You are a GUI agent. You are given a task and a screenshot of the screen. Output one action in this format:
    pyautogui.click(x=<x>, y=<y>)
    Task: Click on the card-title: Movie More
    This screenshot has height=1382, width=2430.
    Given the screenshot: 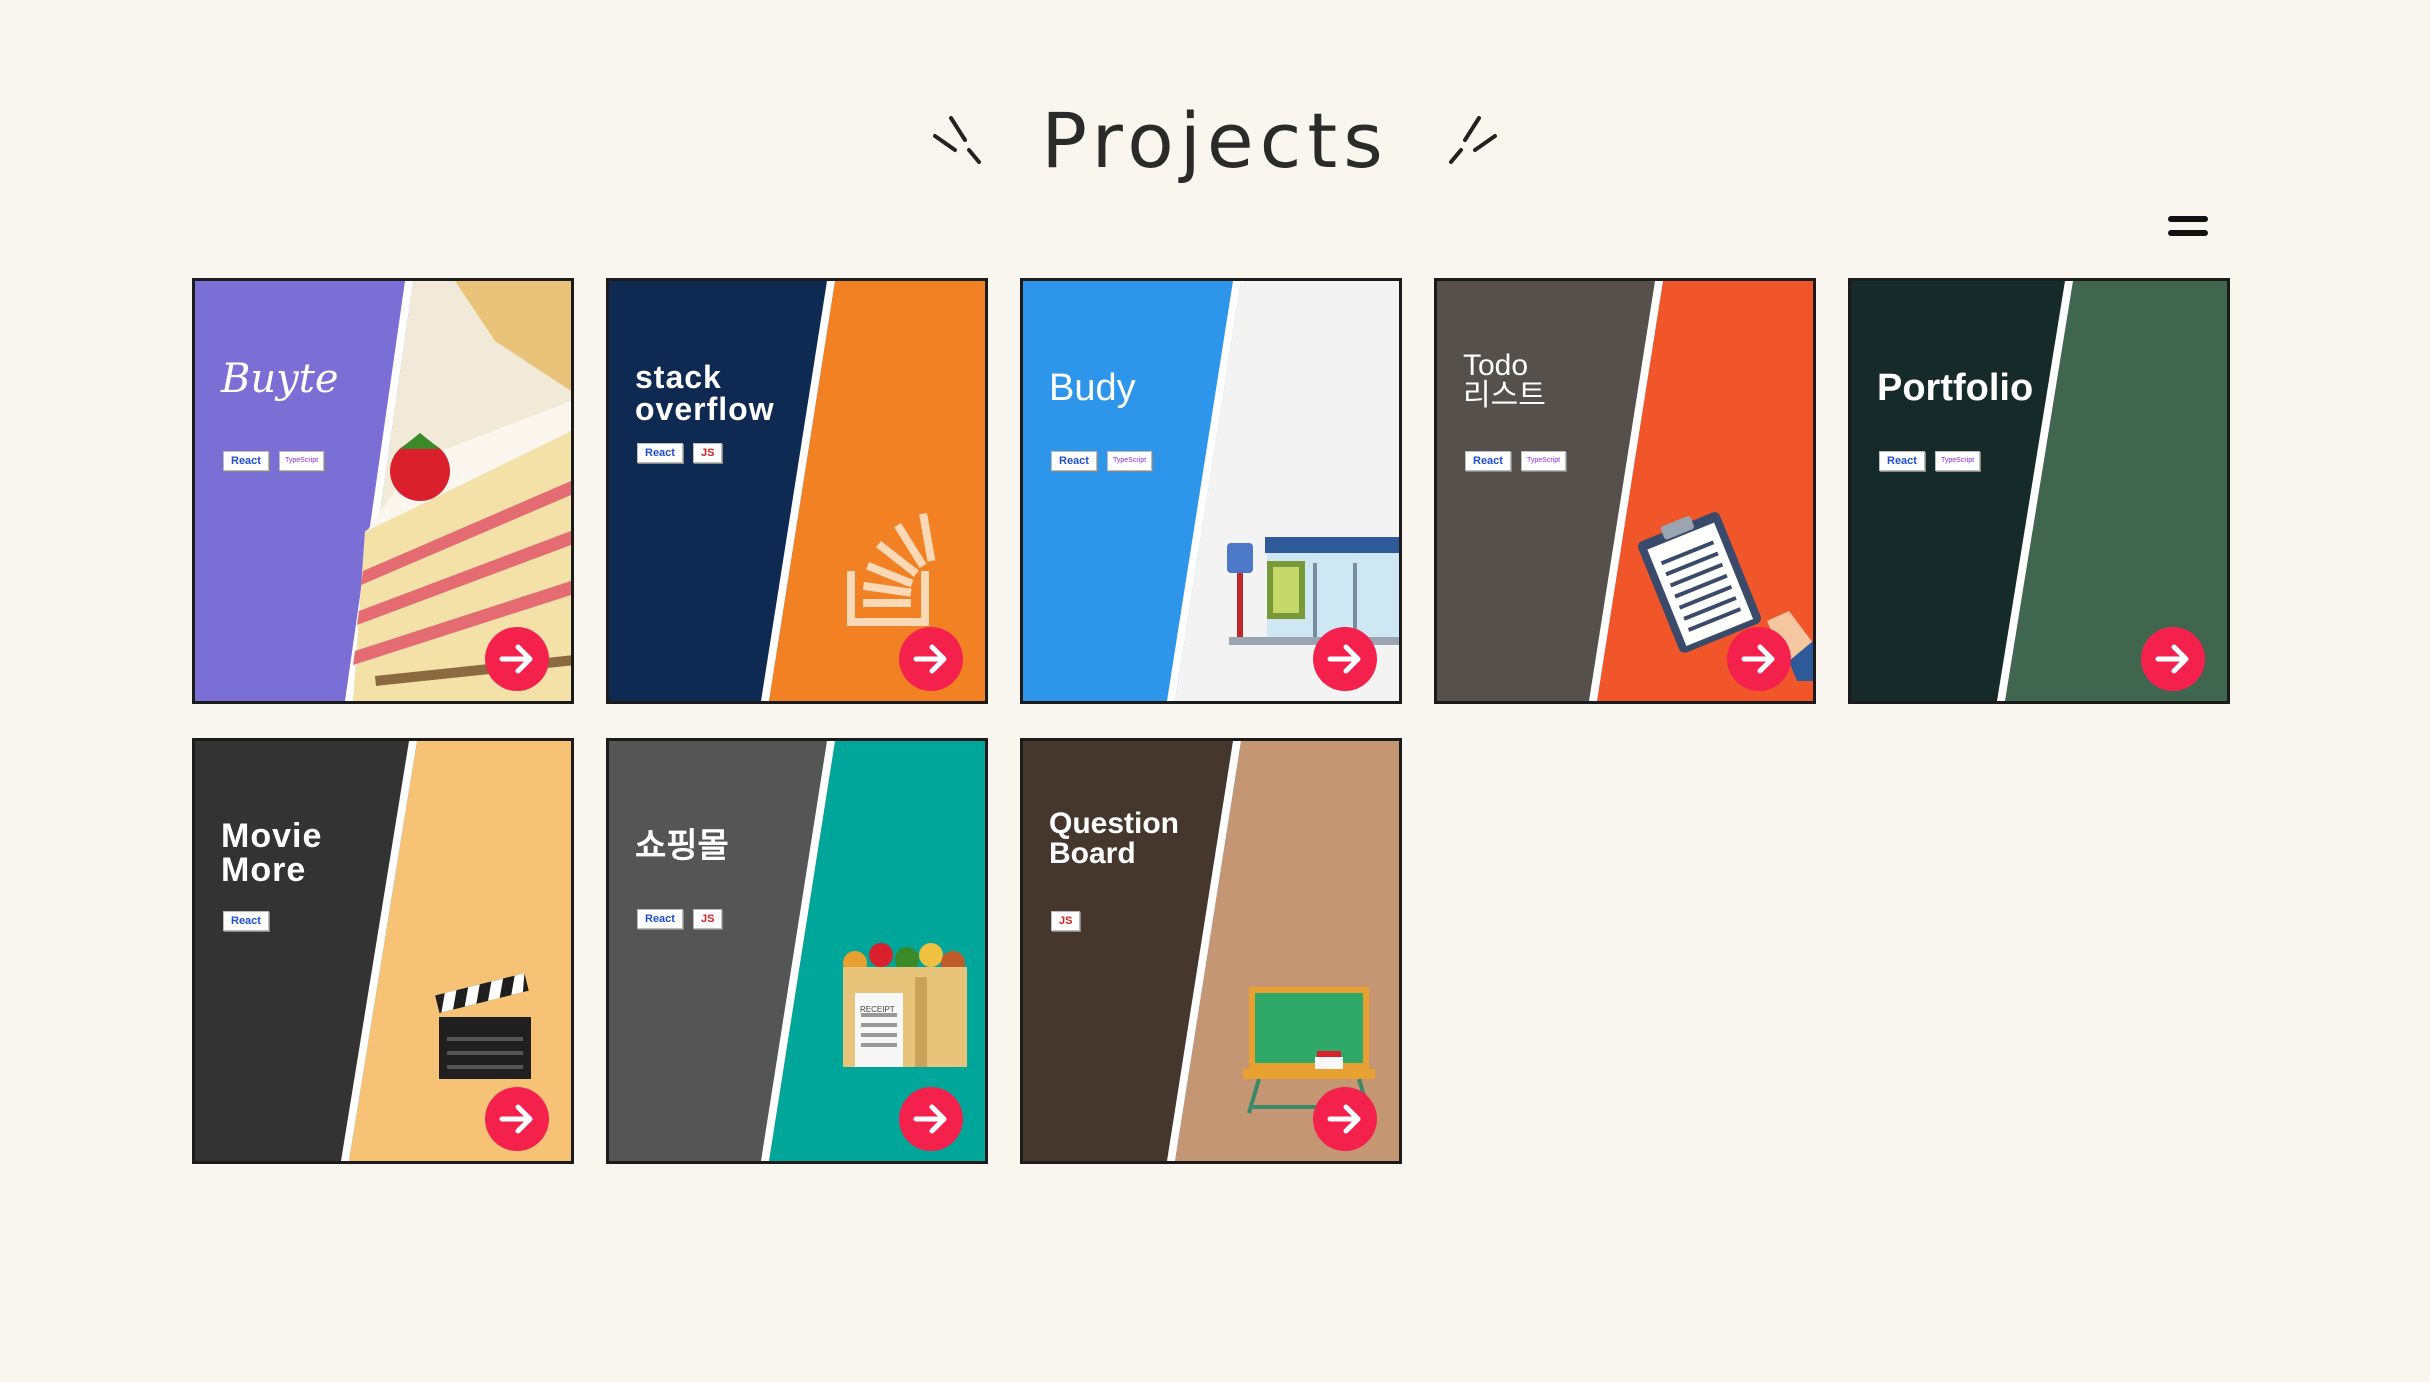 What is the action you would take?
    pyautogui.click(x=272, y=853)
    